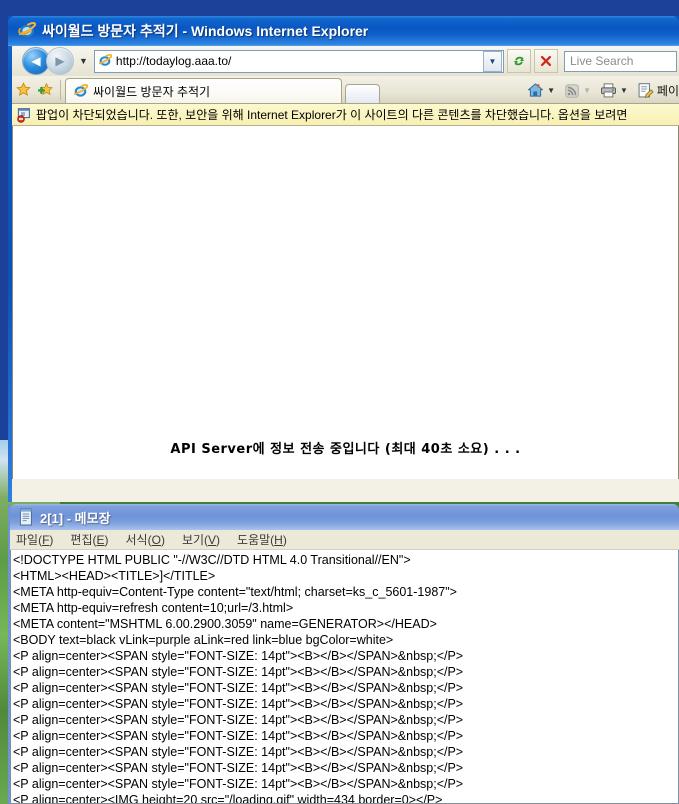  I want to click on ie-tab-bar: 싸이월드 방문자 추적기 ▼ ▼ ▼ 페이, so click(345, 90).